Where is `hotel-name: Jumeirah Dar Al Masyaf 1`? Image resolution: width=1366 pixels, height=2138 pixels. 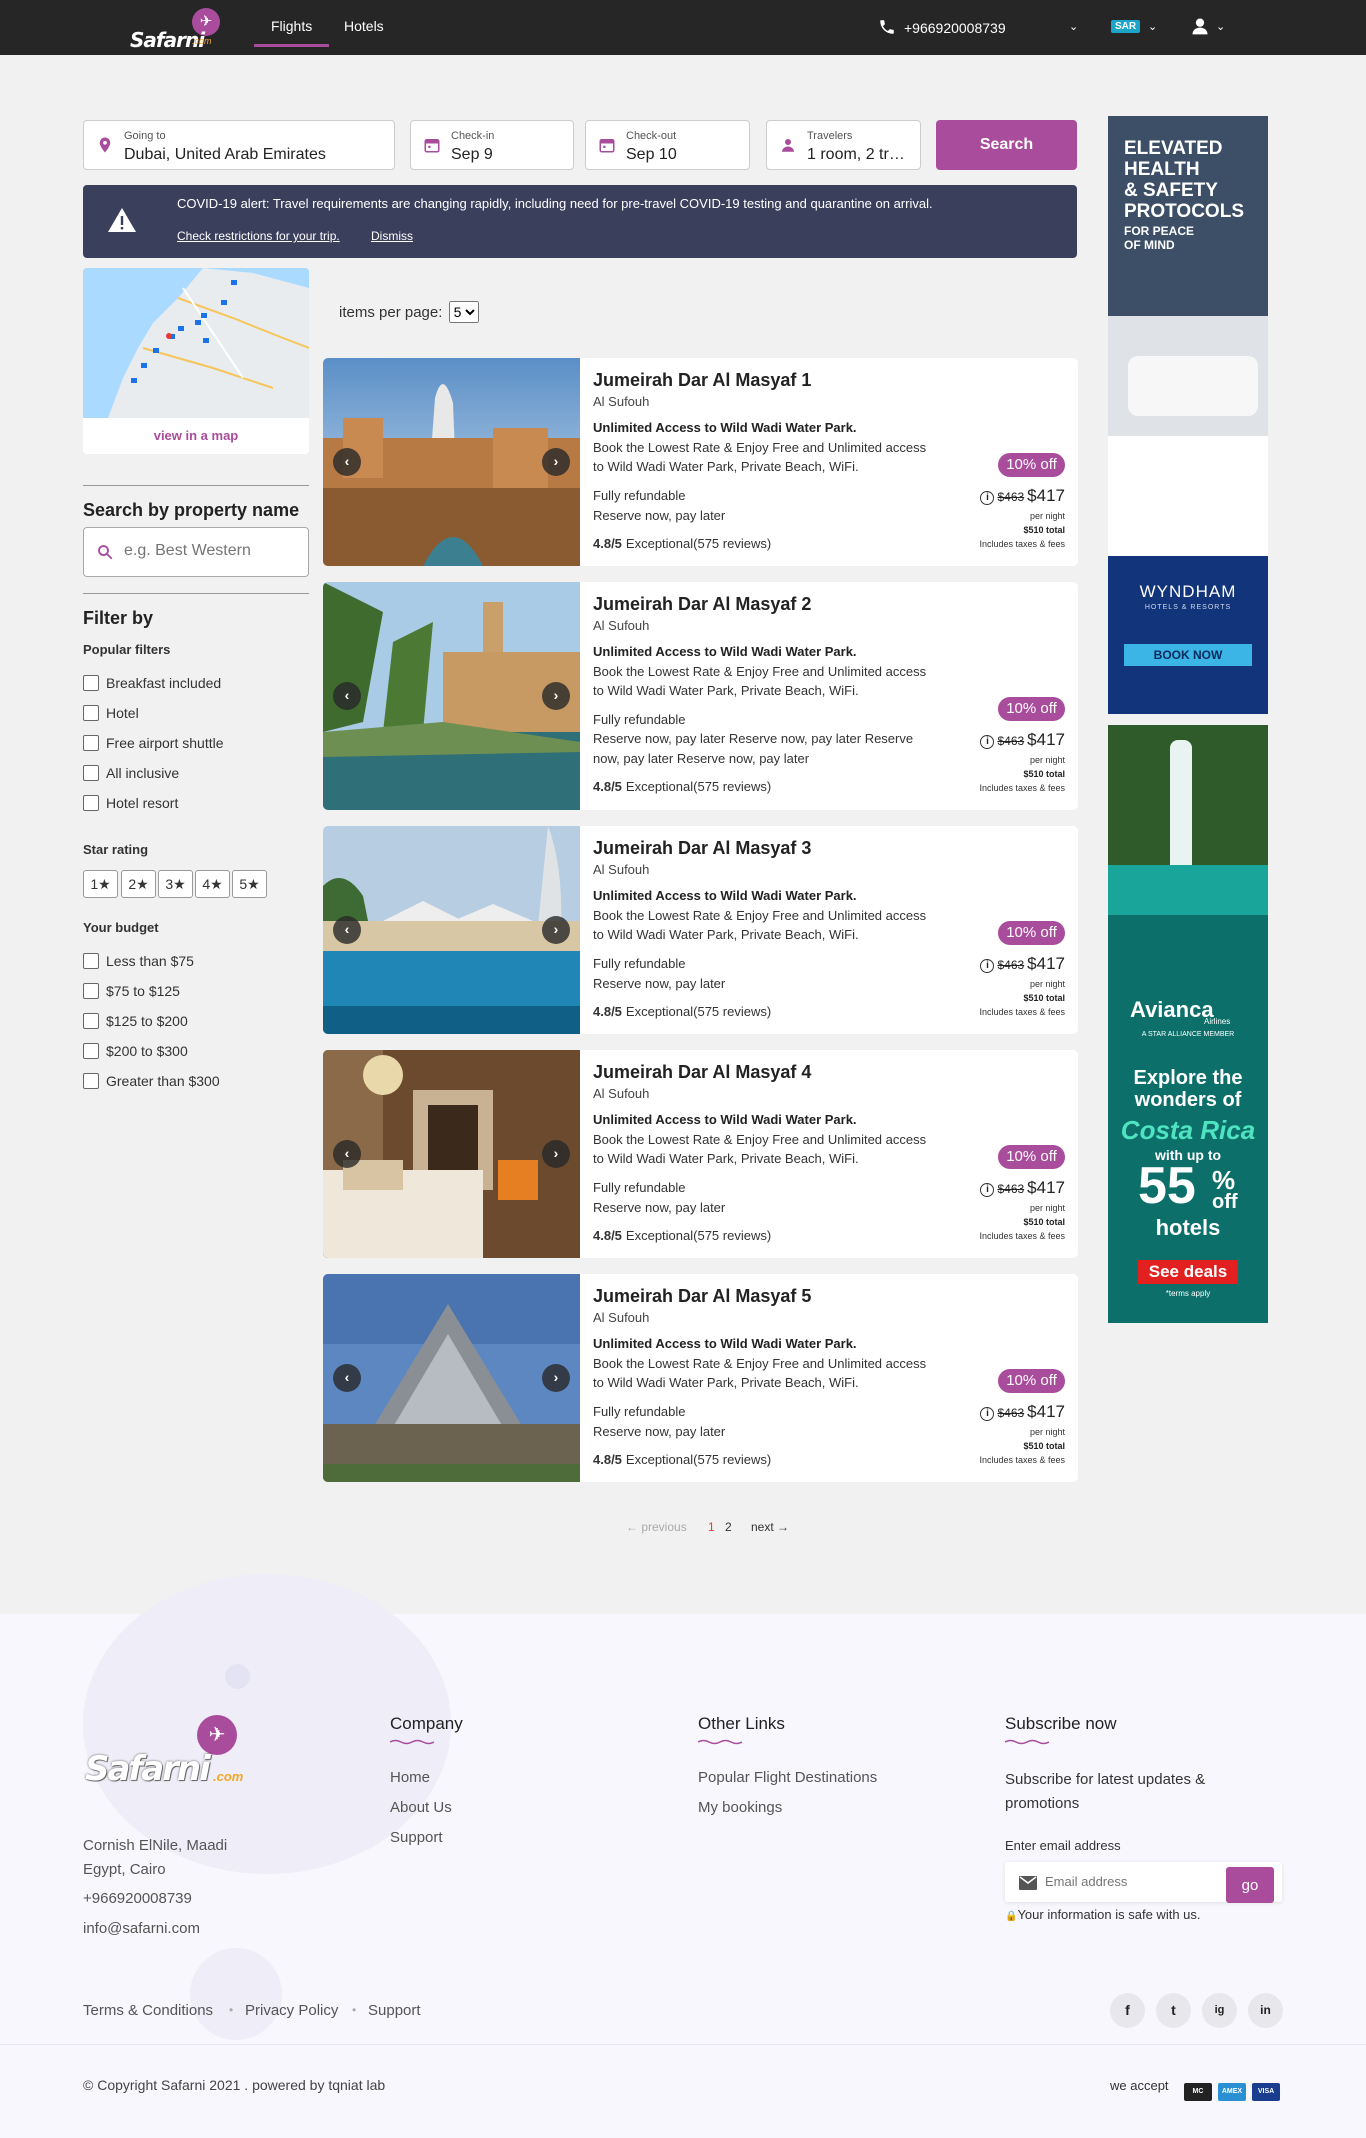
hotel-name: Jumeirah Dar Al Masyaf 1 is located at coordinates (702, 380).